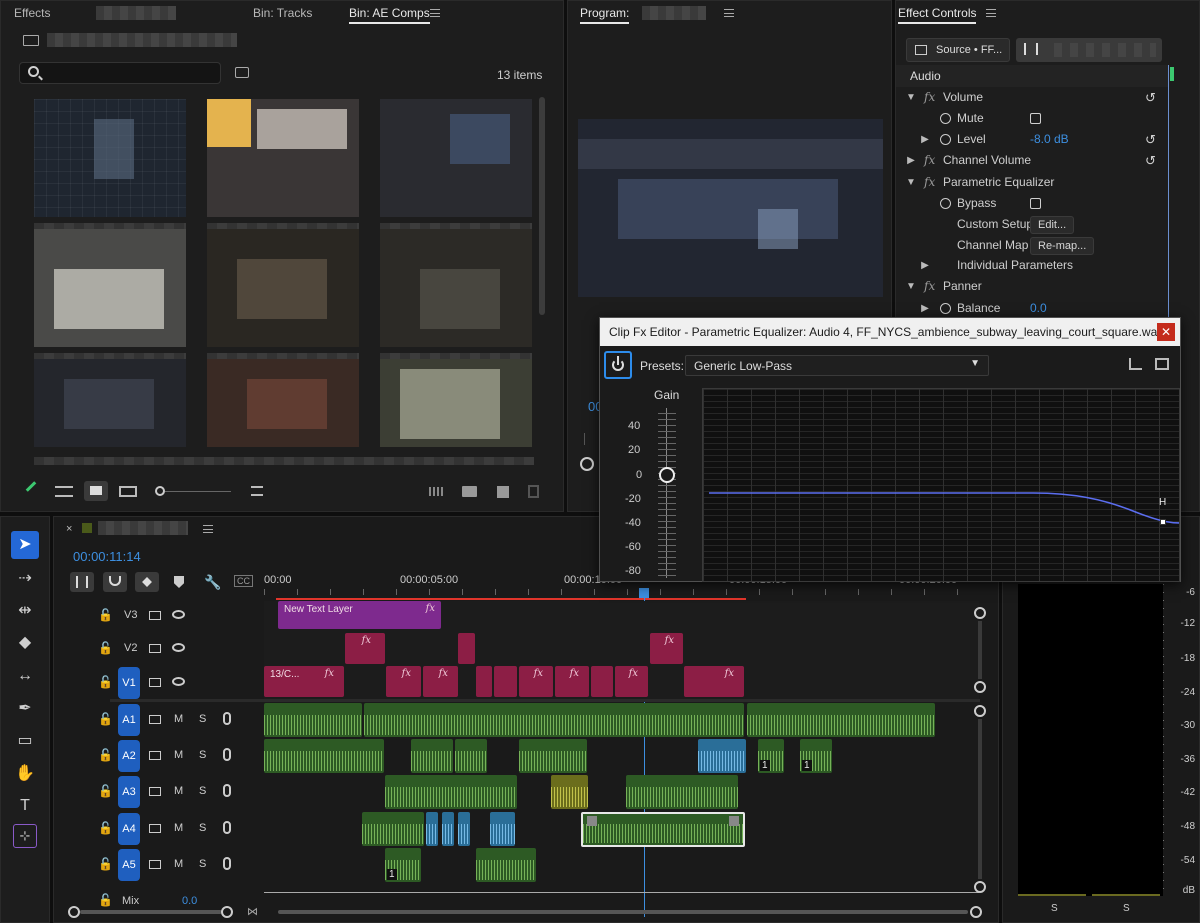  Describe the element at coordinates (980, 887) in the screenshot. I see `audio-scroll-handle` at that location.